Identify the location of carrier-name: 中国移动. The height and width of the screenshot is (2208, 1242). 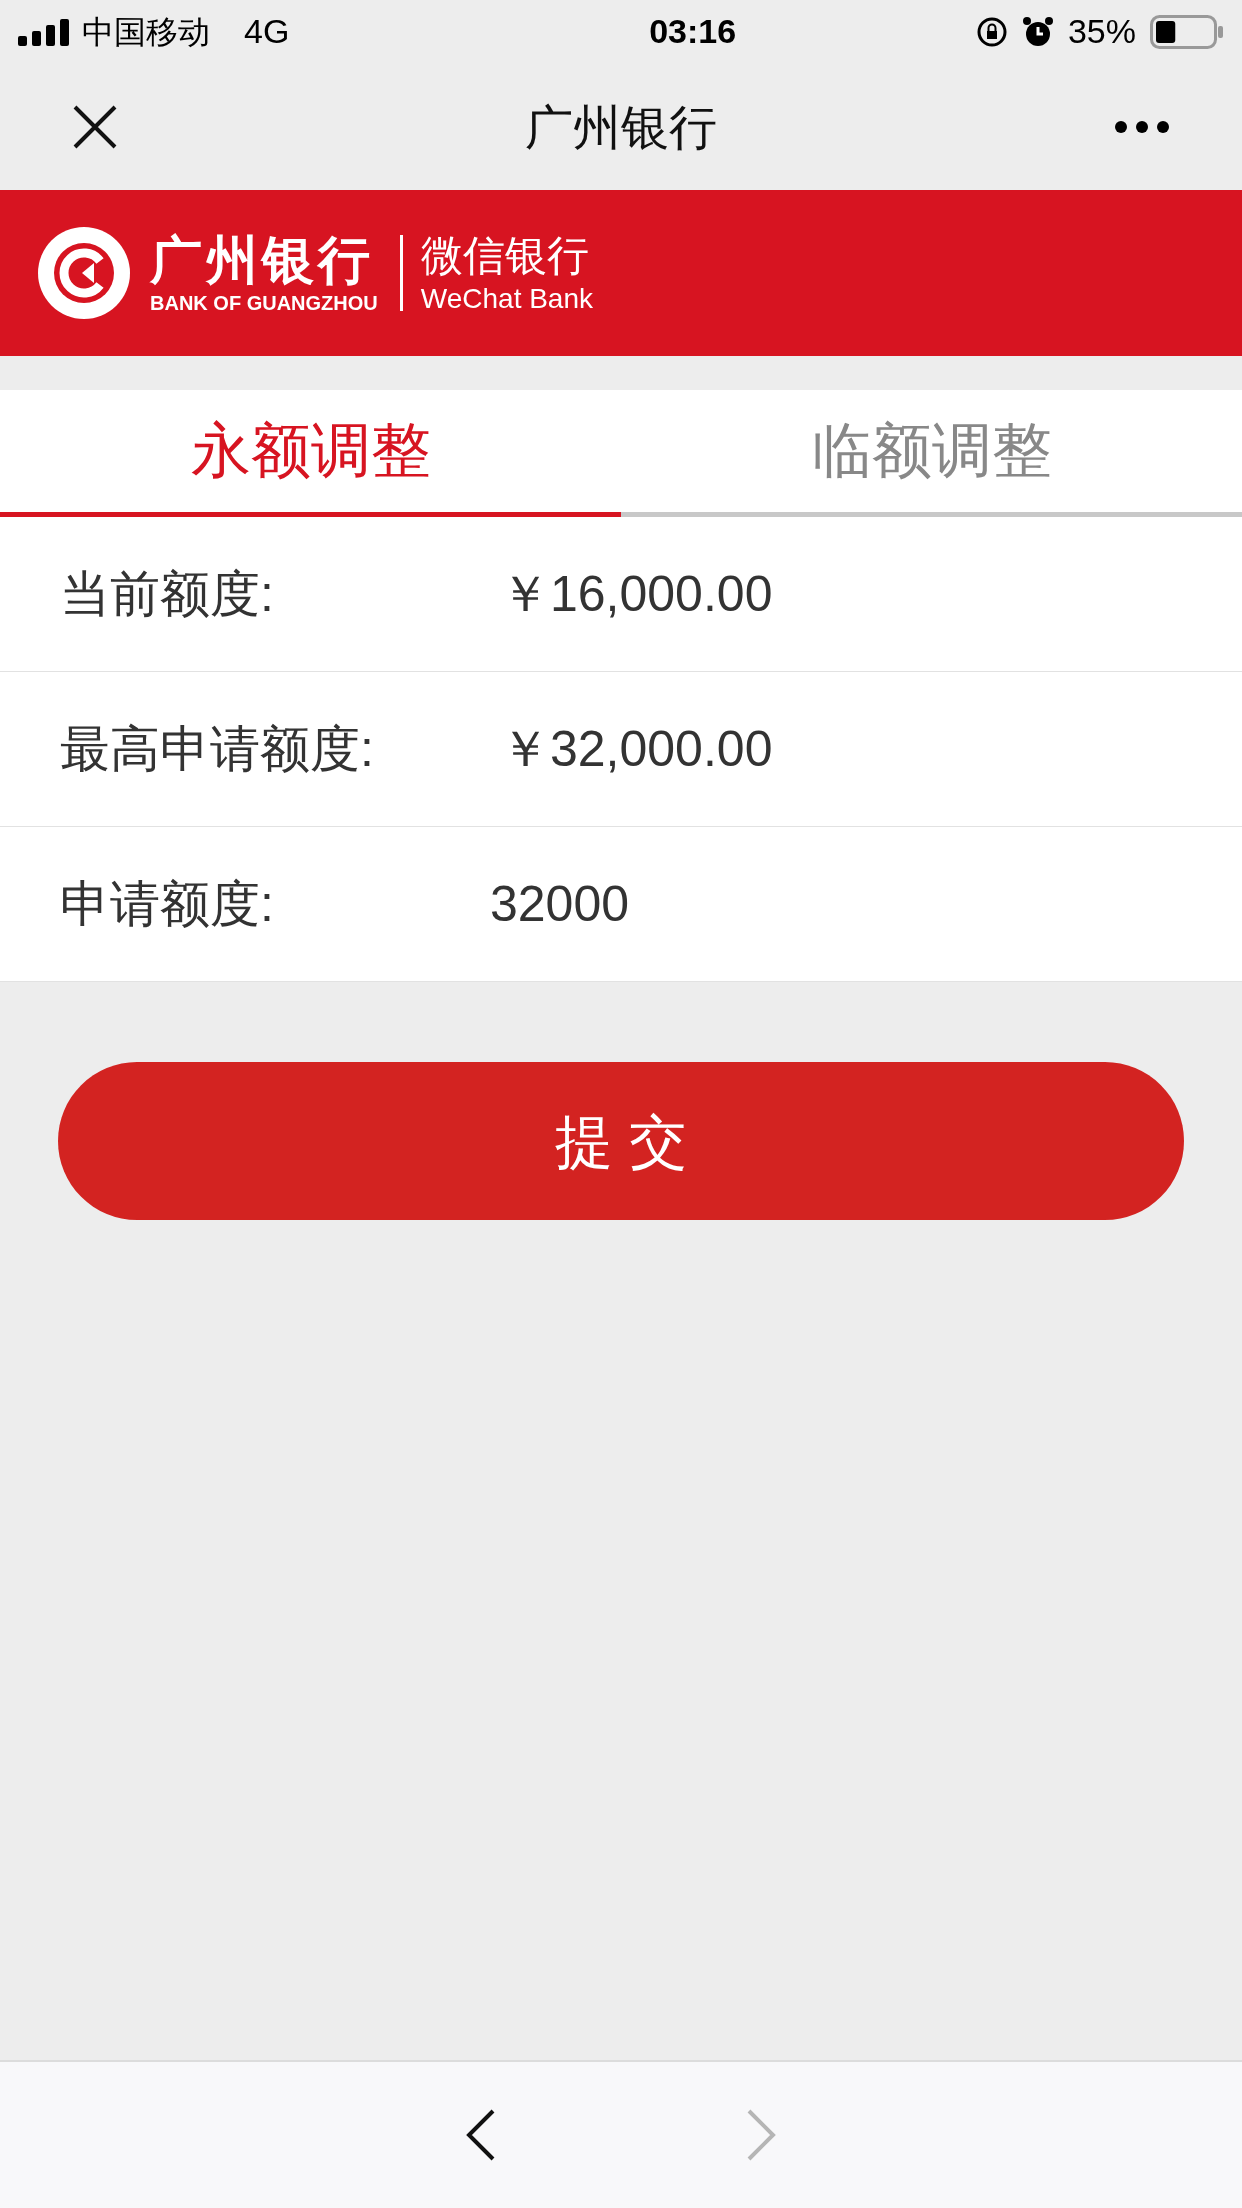
(146, 32).